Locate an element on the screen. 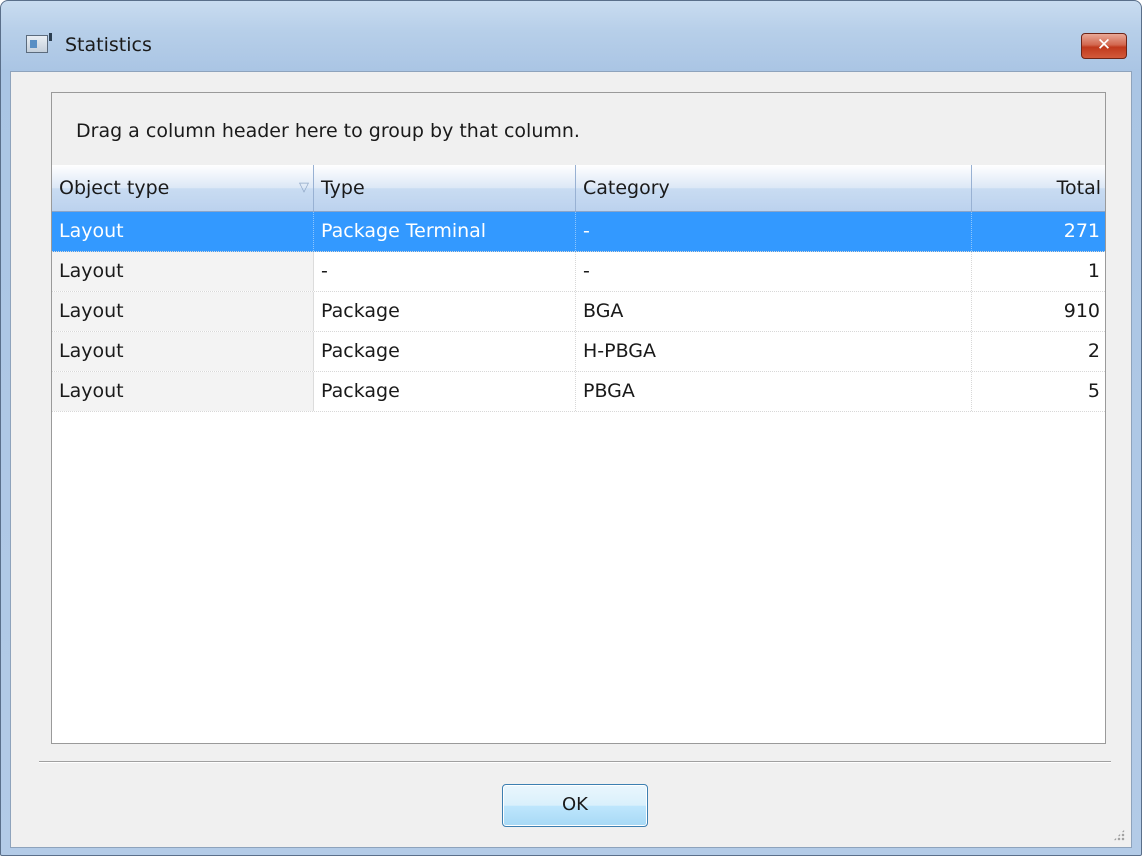 The image size is (1142, 856). column-header-total: Total is located at coordinates (1038, 188).